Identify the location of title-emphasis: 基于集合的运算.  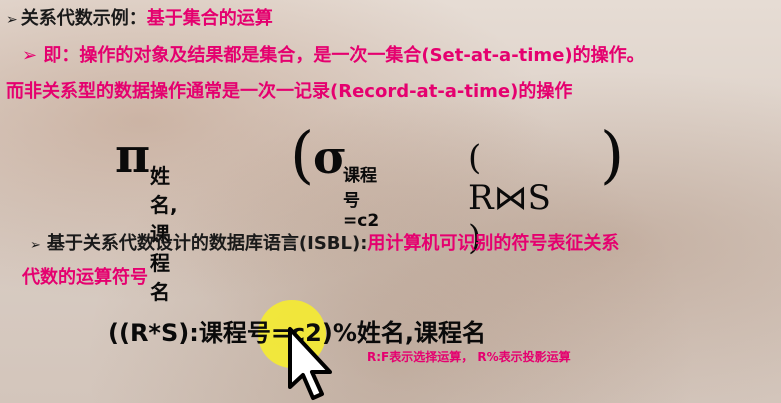
(209, 18).